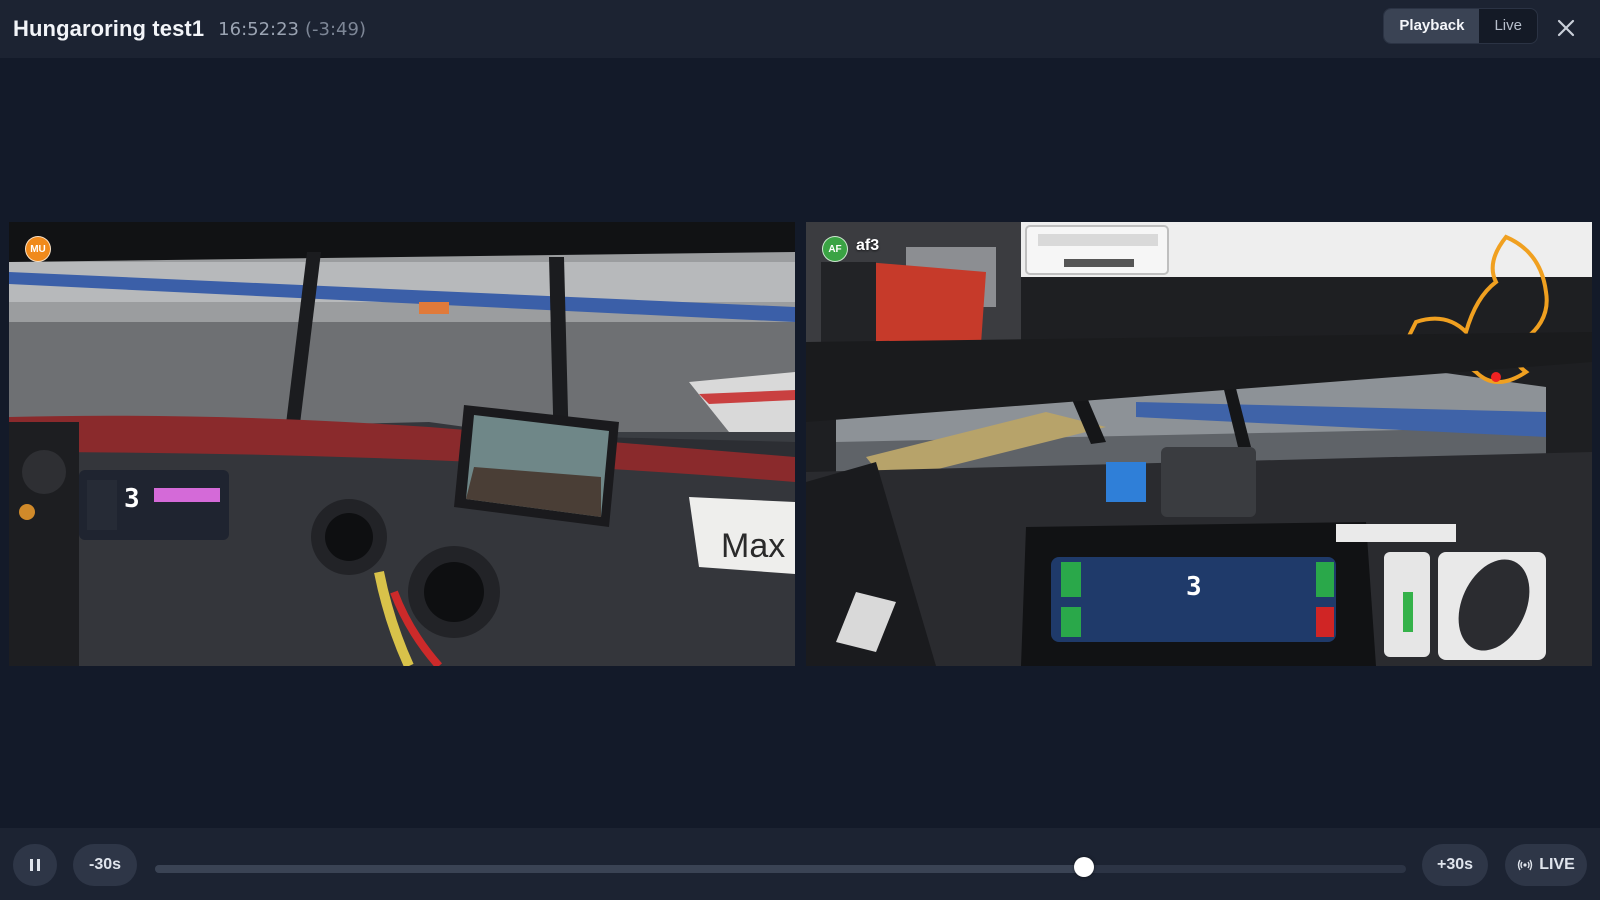 The height and width of the screenshot is (900, 1600). I want to click on pause-button, so click(35, 865).